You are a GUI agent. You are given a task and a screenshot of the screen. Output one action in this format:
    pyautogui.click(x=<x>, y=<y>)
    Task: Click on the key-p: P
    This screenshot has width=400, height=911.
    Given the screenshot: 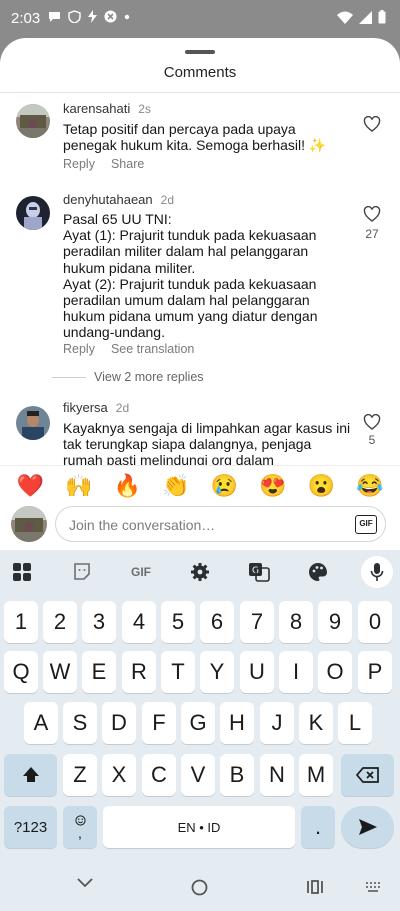 What is the action you would take?
    pyautogui.click(x=375, y=672)
    